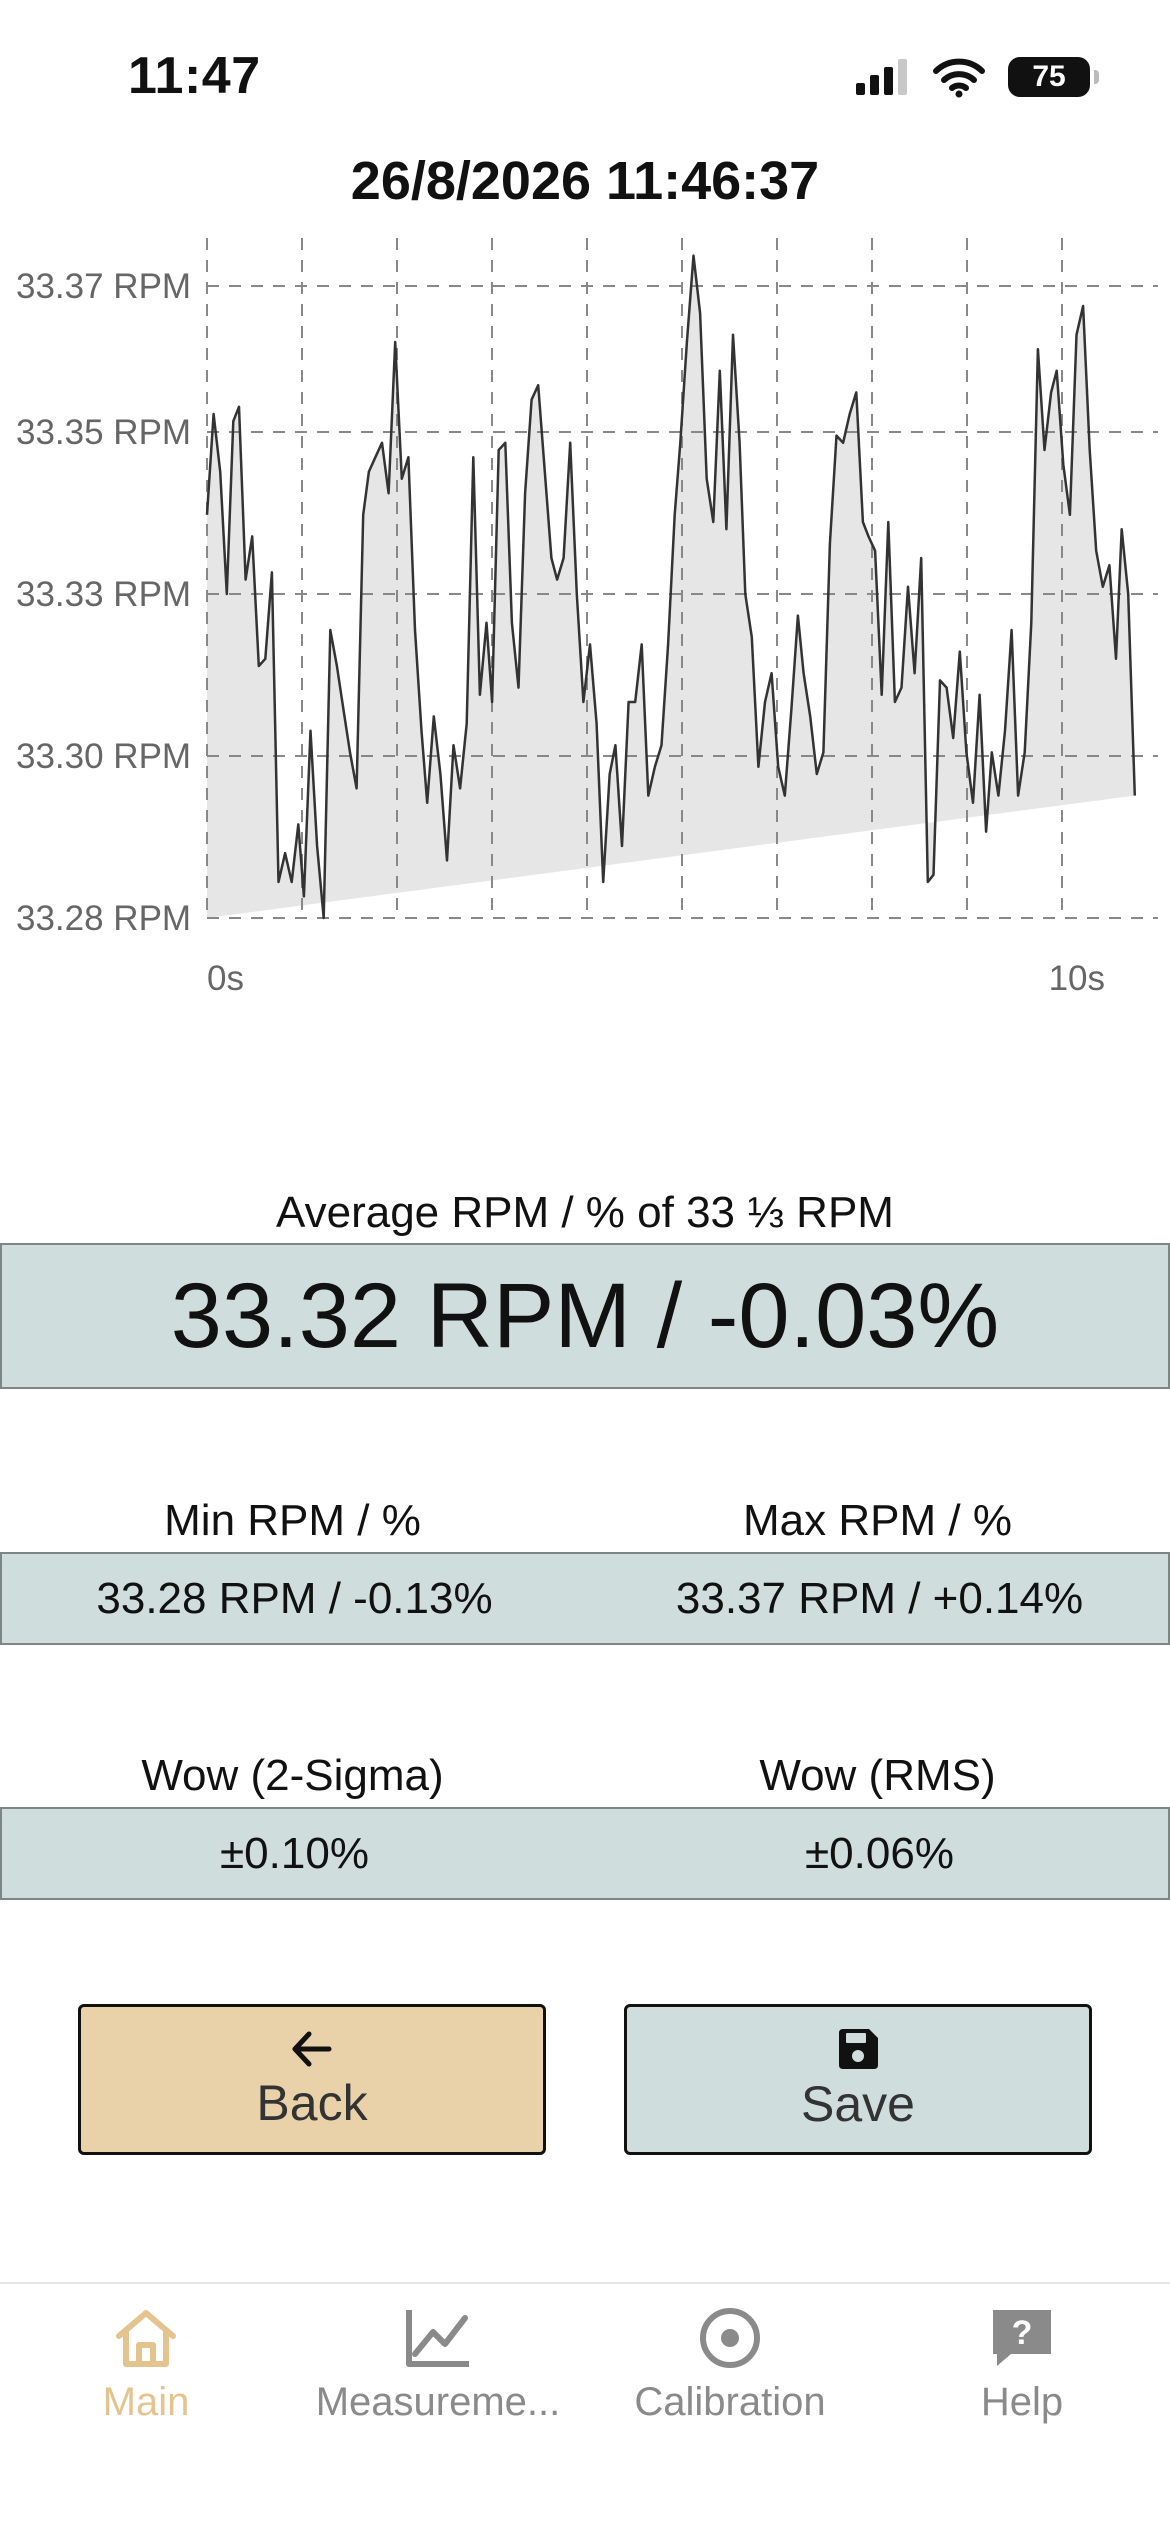 Image resolution: width=1170 pixels, height=2534 pixels. What do you see at coordinates (1022, 2402) in the screenshot?
I see `tab-help-label: Help` at bounding box center [1022, 2402].